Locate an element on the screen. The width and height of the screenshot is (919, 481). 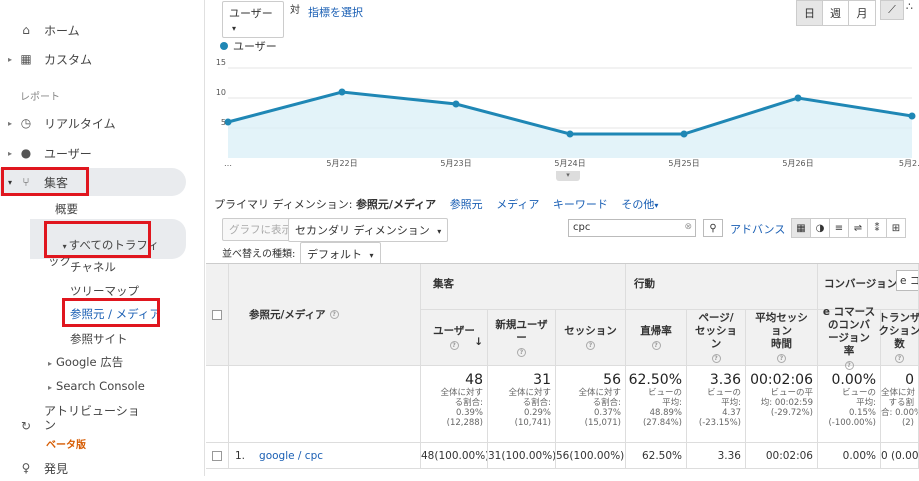
nav-discover: ♀ 発見 is located at coordinates (43, 468).